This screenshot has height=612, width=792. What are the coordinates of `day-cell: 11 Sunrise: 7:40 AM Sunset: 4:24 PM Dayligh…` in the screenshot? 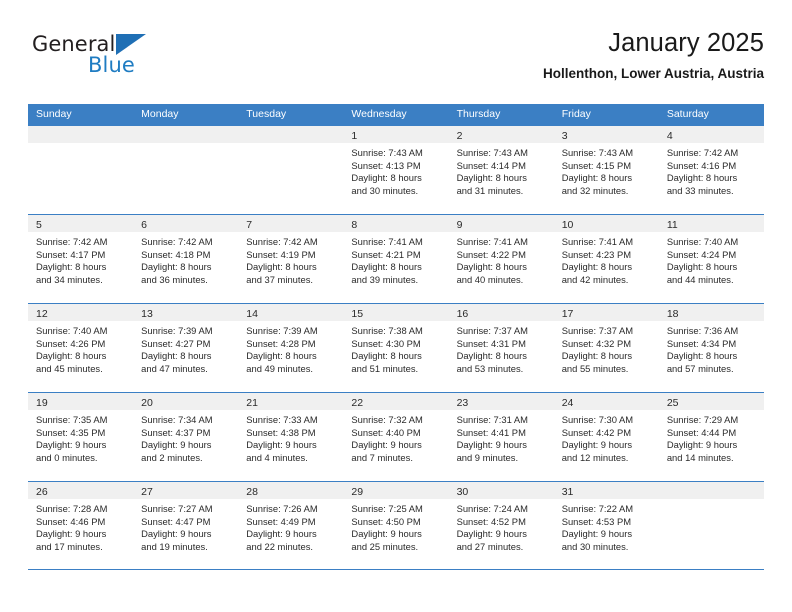 It's located at (711, 259).